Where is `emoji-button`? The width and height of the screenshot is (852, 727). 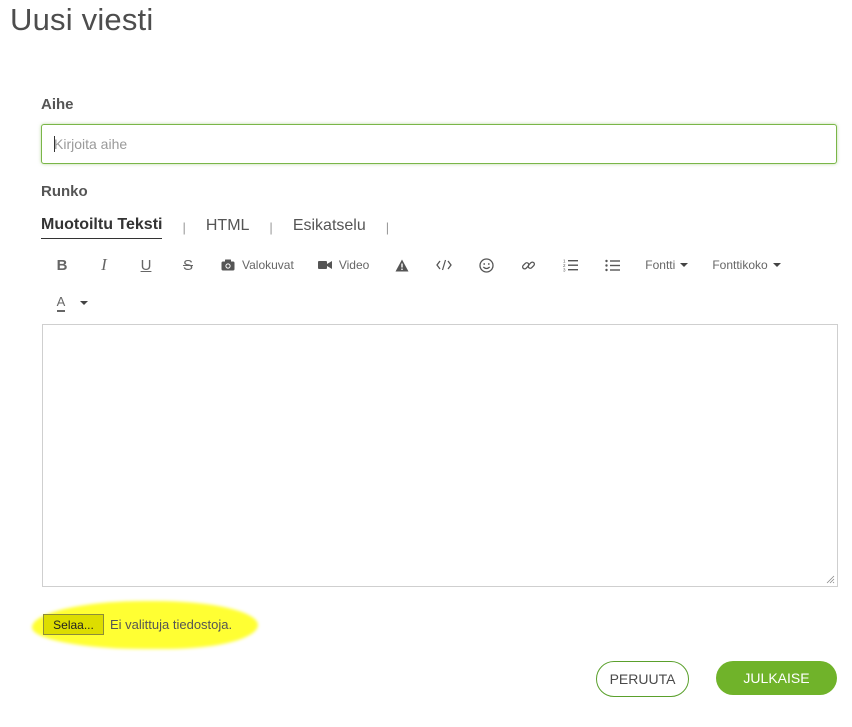
emoji-button is located at coordinates (486, 265).